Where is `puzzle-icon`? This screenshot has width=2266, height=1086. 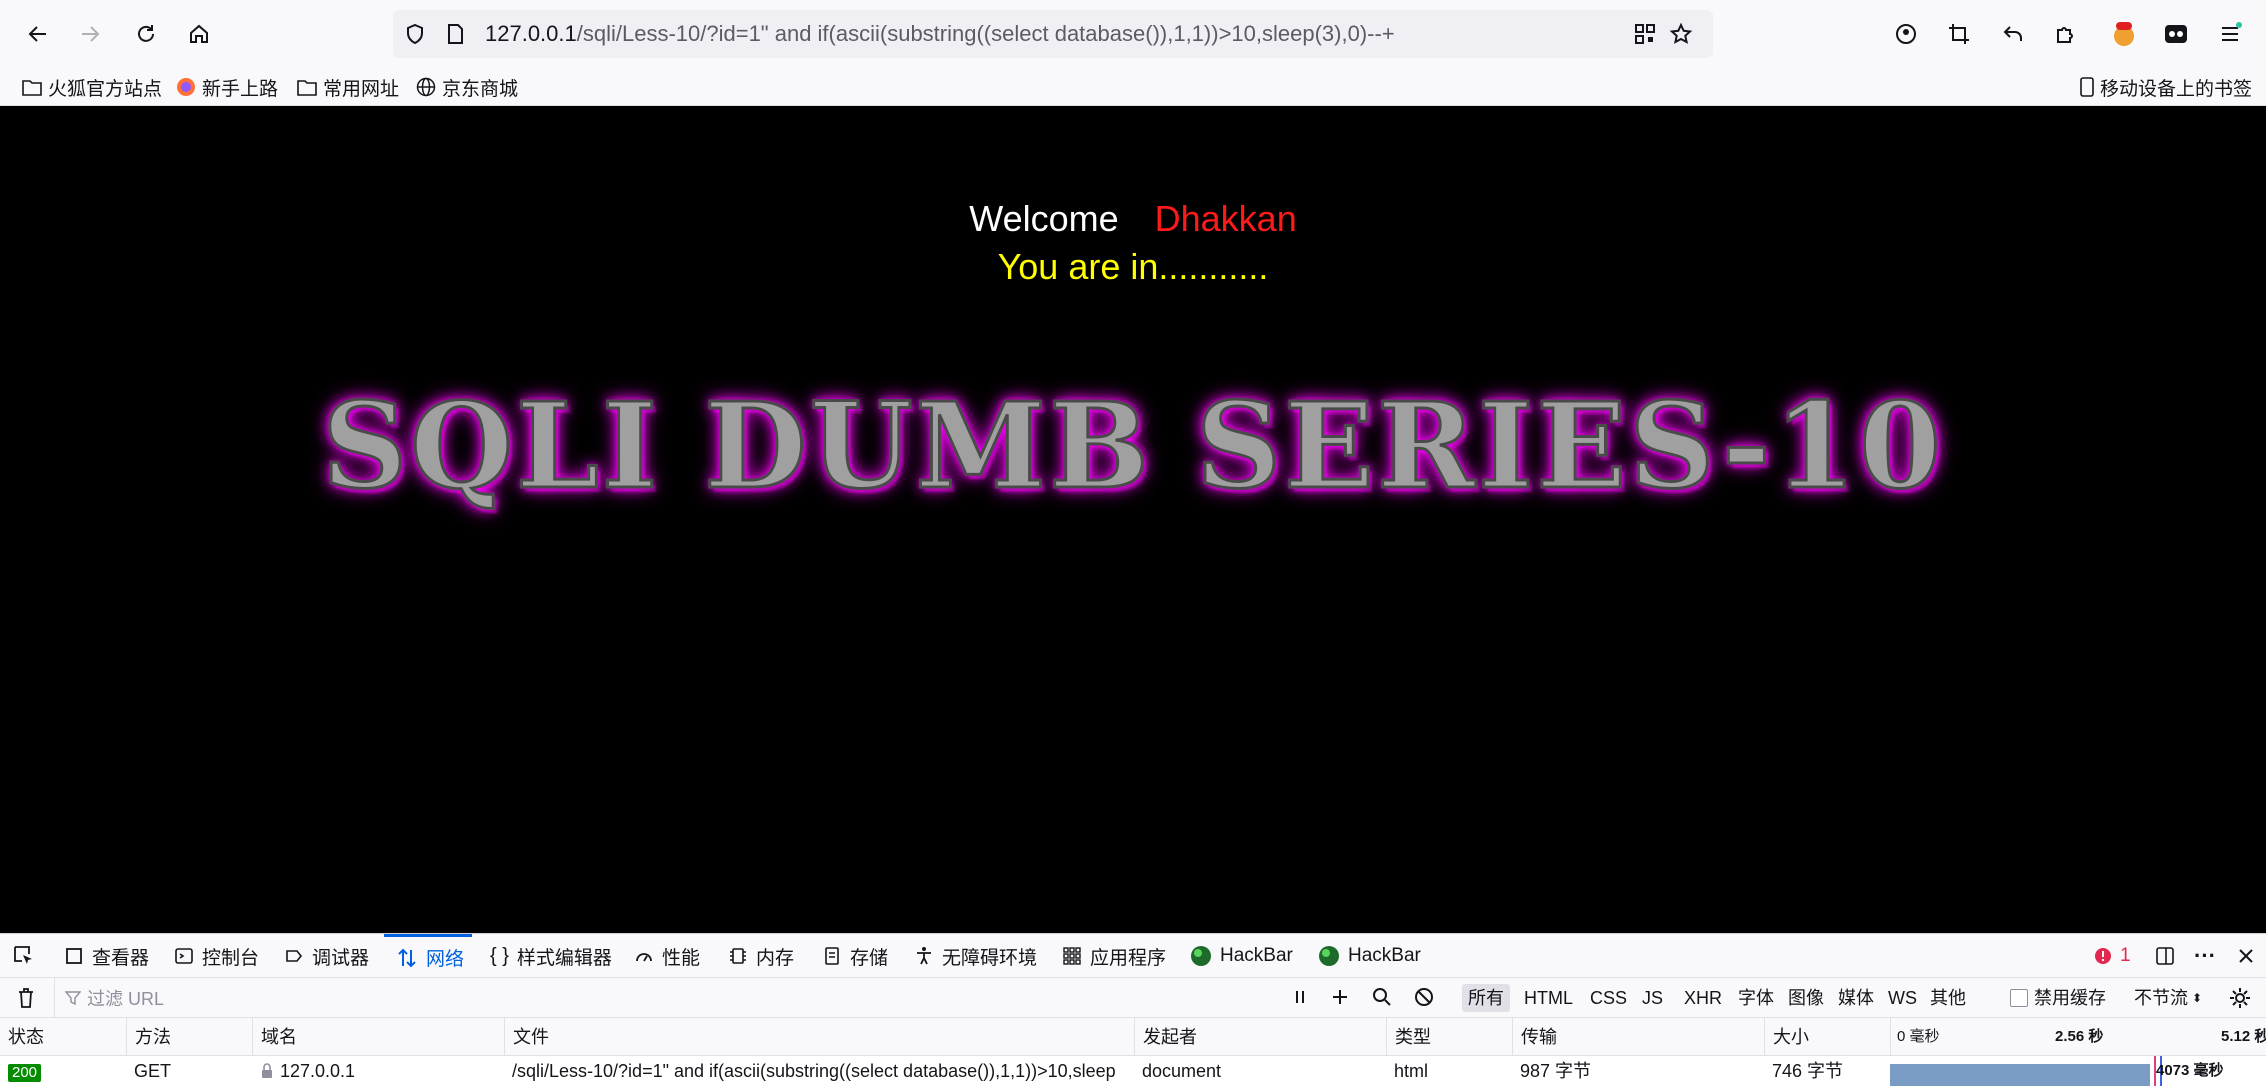
puzzle-icon is located at coordinates (2065, 35).